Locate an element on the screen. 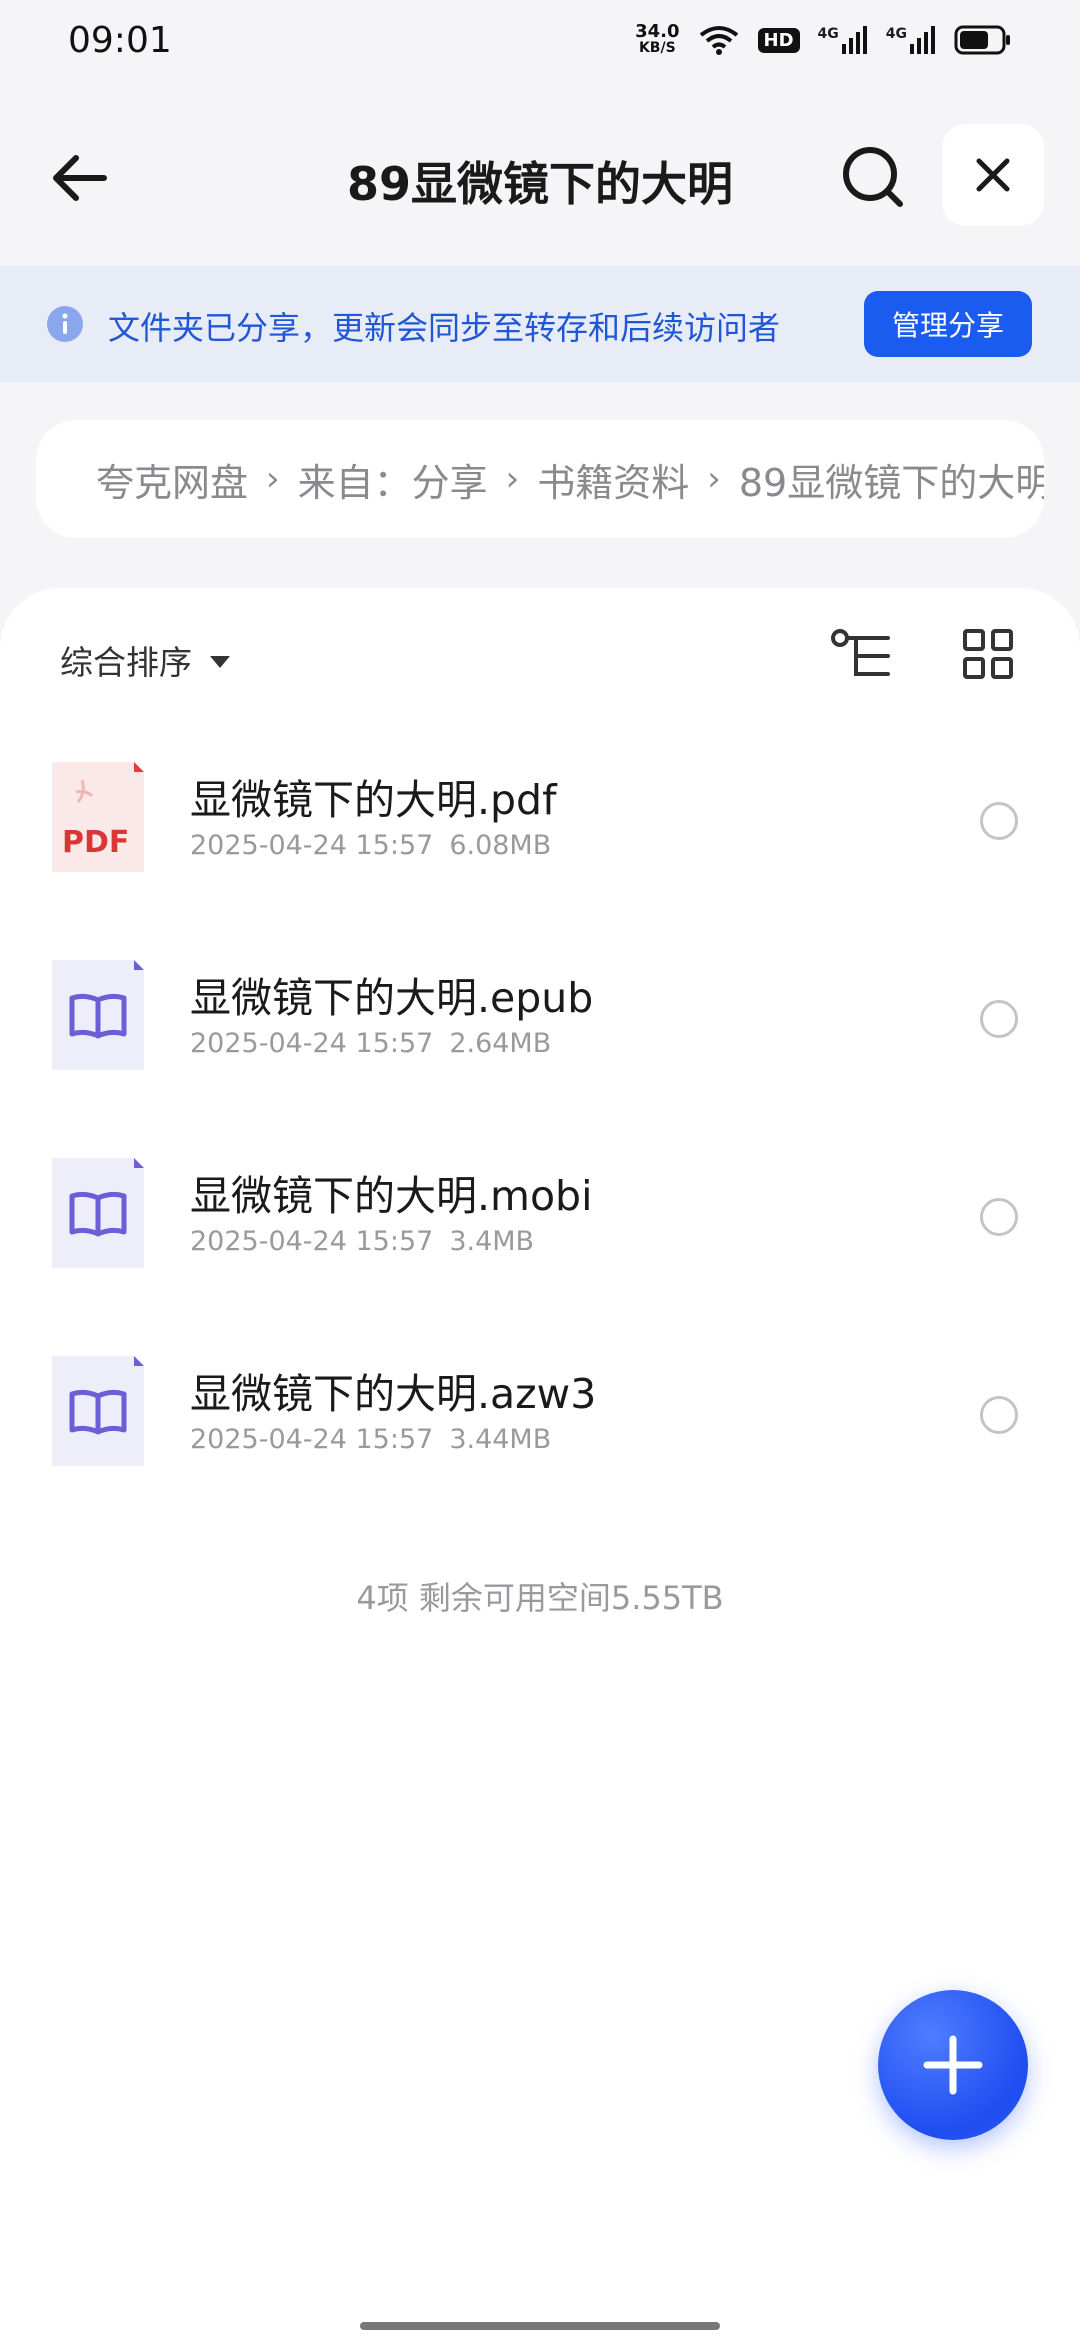 The width and height of the screenshot is (1080, 2340). file-meta: 2025-04-24 15:57 3.4MB is located at coordinates (362, 1241).